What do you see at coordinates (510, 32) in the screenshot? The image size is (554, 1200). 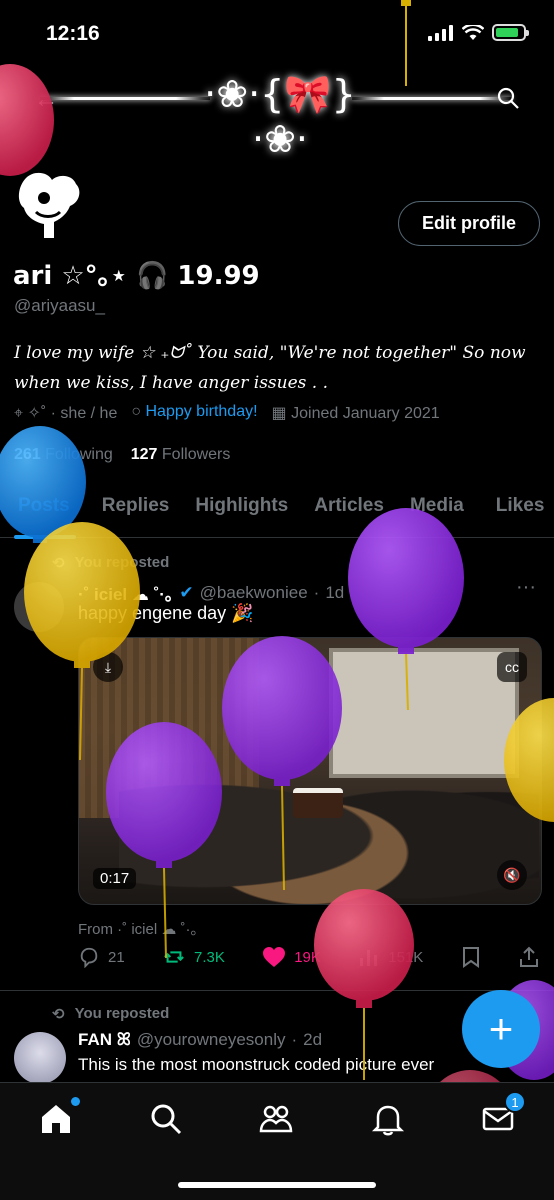 I see `battery-icon` at bounding box center [510, 32].